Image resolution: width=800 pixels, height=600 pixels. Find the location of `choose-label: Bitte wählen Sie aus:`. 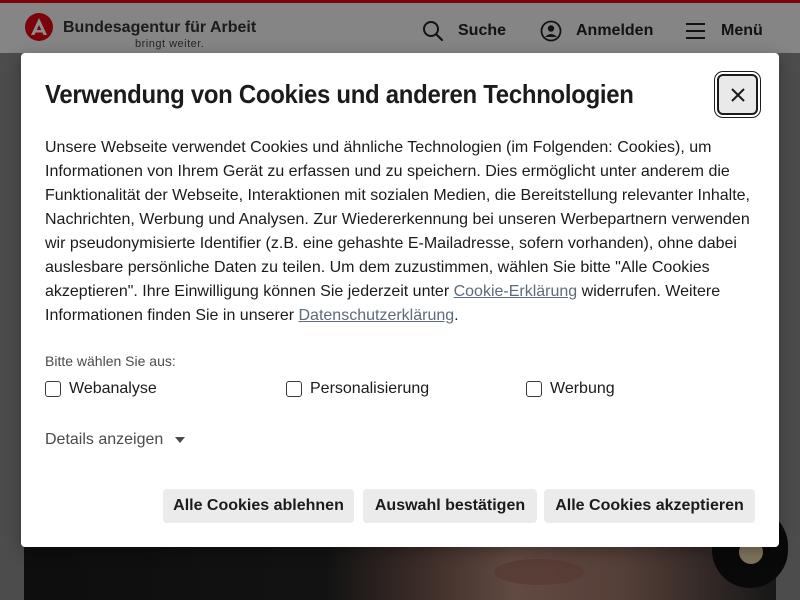

choose-label: Bitte wählen Sie aus: is located at coordinates (110, 361).